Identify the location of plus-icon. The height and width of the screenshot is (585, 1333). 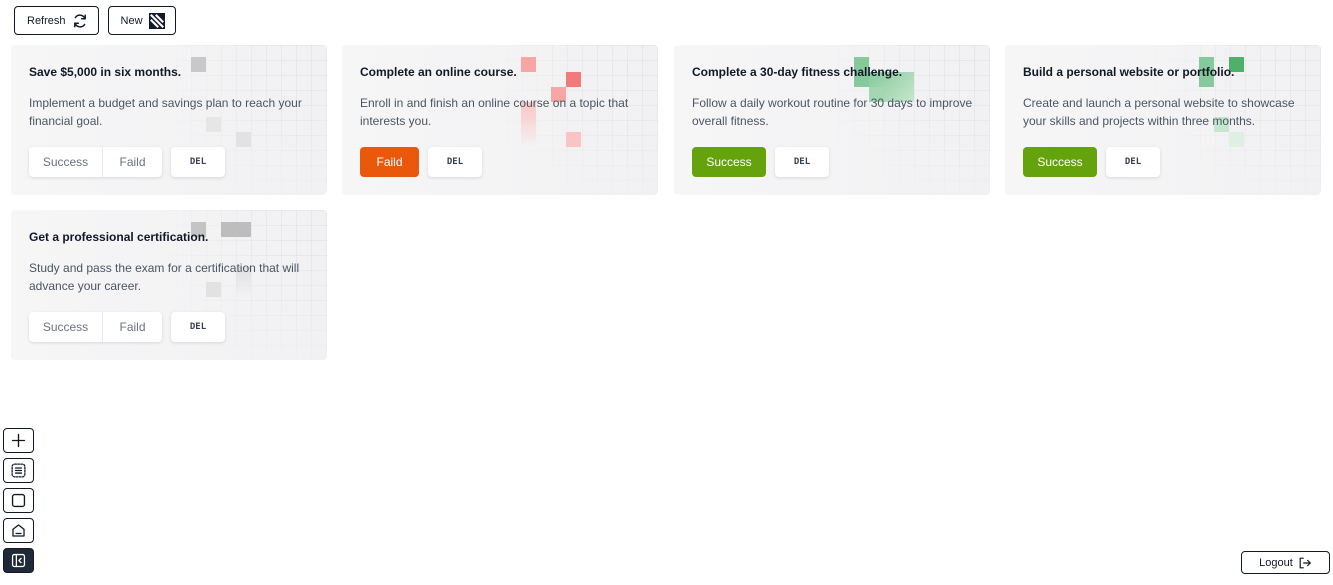
(18, 440).